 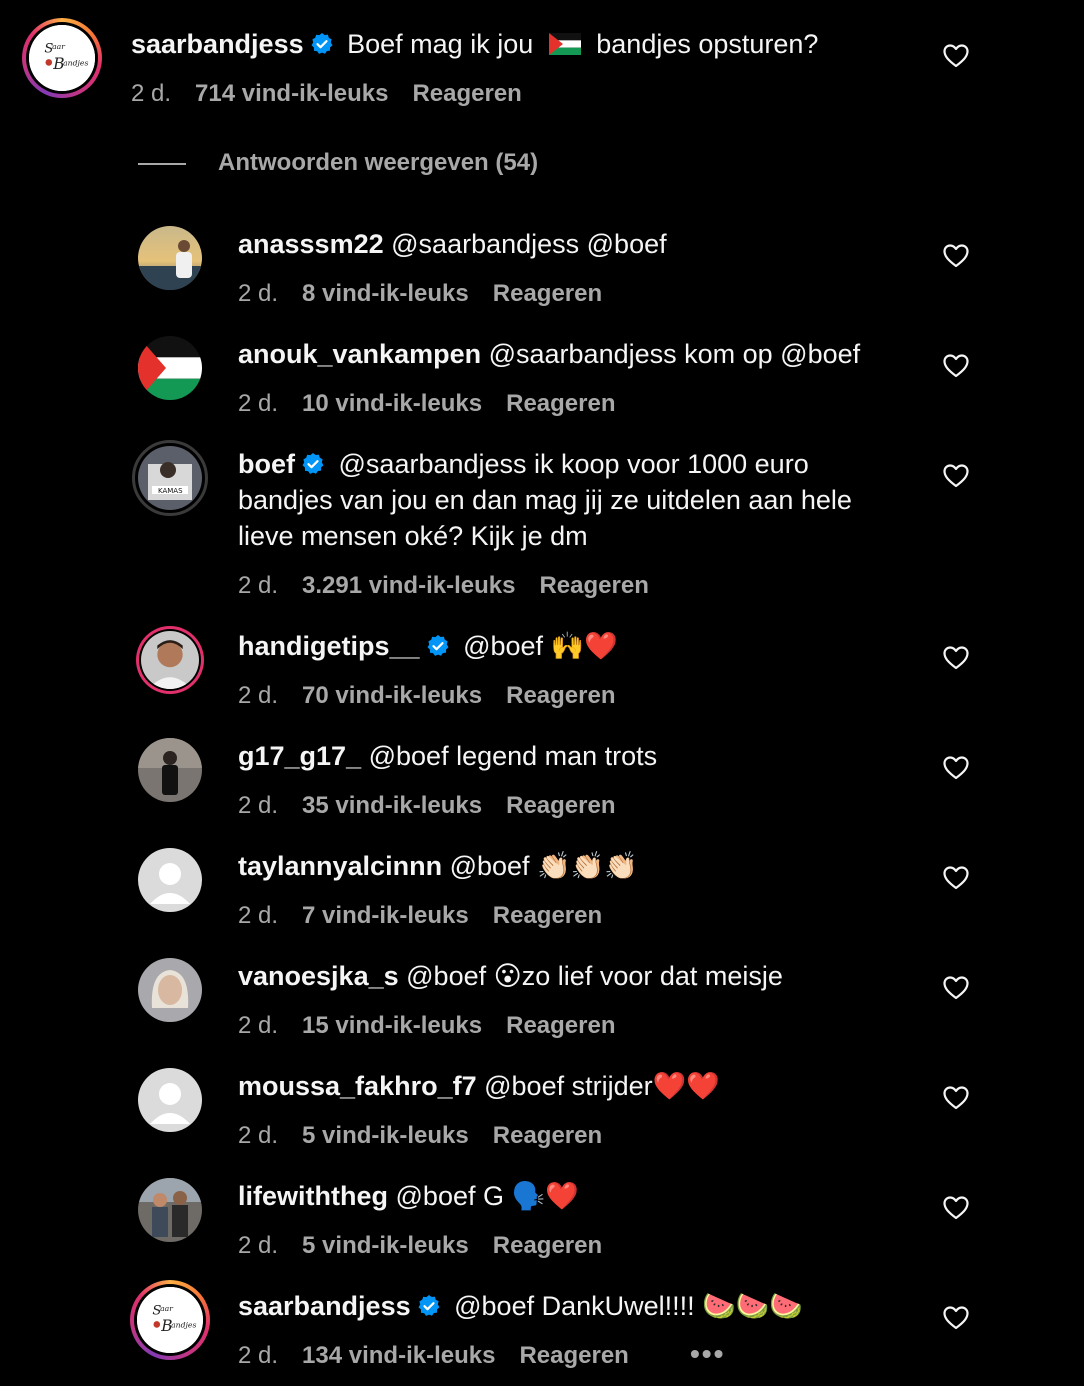 What do you see at coordinates (392, 403) in the screenshot?
I see `like-count: 10 vind-ik-leuks` at bounding box center [392, 403].